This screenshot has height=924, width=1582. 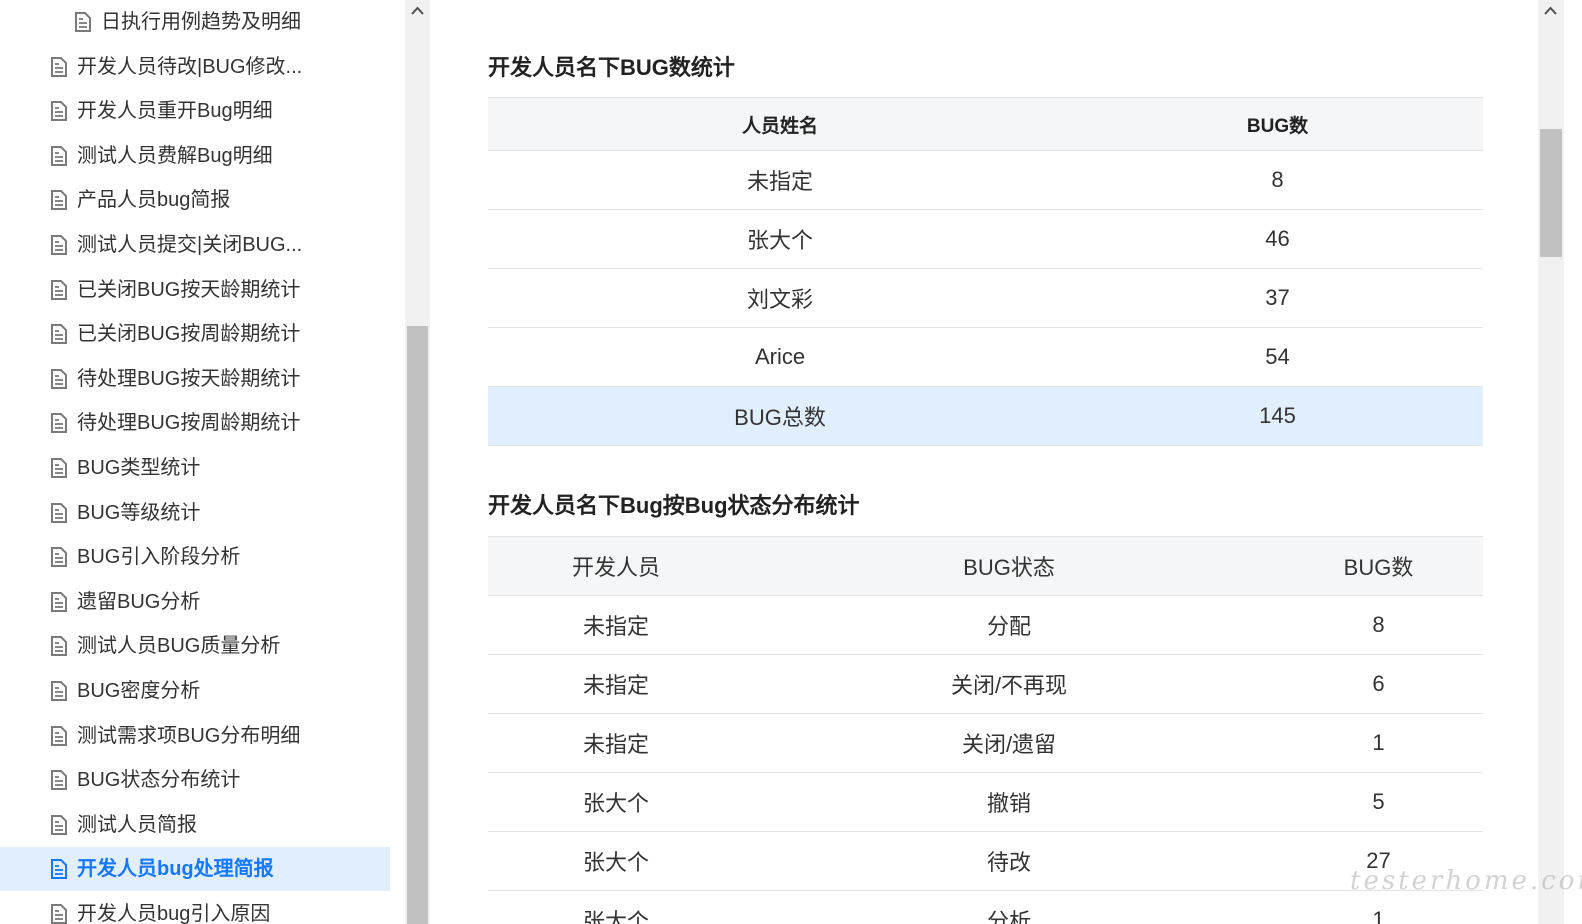 What do you see at coordinates (139, 691) in the screenshot?
I see `sidebar-item-label: BUG密度分析` at bounding box center [139, 691].